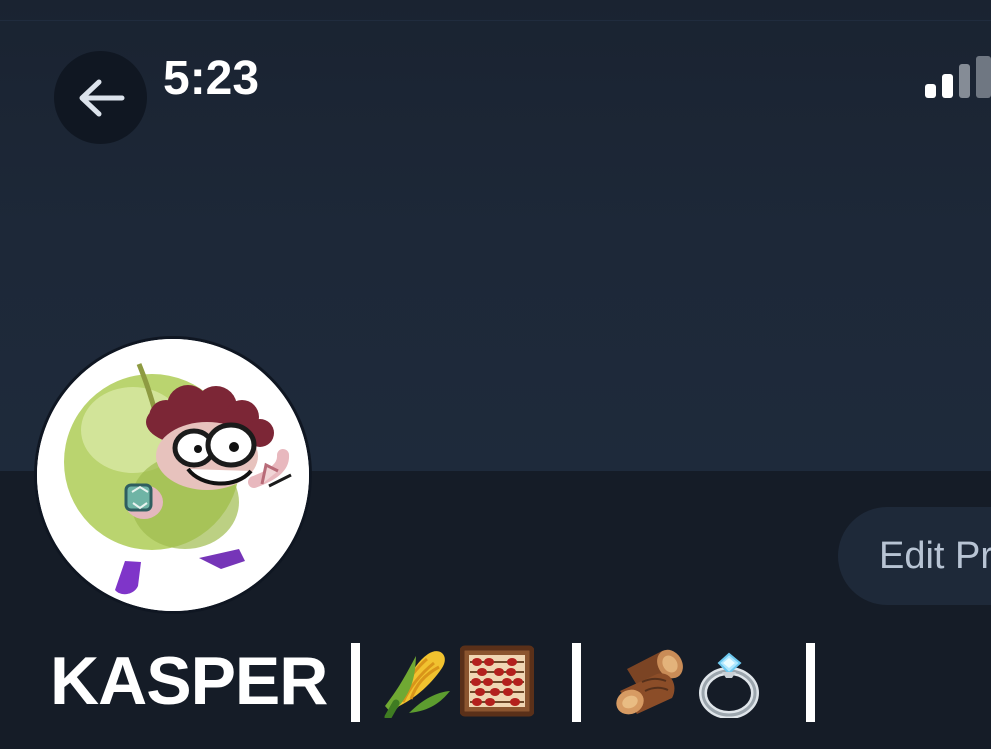 This screenshot has height=749, width=991. What do you see at coordinates (189, 681) in the screenshot?
I see `profile-display-name: KASPER` at bounding box center [189, 681].